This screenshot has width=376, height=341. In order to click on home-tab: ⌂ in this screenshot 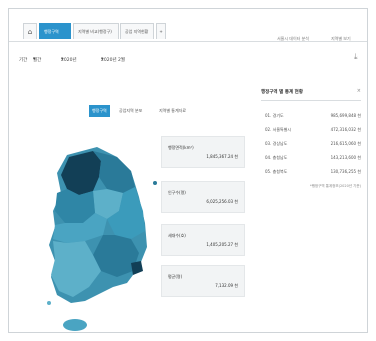, I will do `click(30, 31)`.